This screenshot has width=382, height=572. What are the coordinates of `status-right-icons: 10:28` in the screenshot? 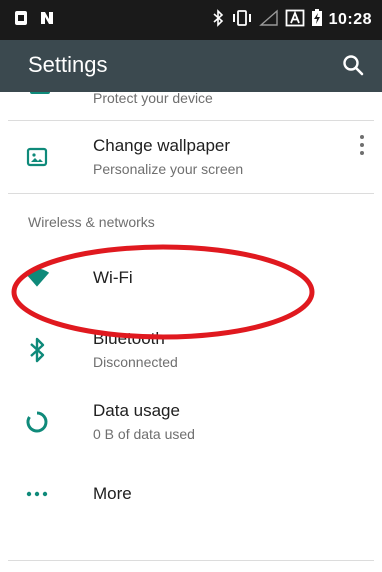 It's located at (291, 20).